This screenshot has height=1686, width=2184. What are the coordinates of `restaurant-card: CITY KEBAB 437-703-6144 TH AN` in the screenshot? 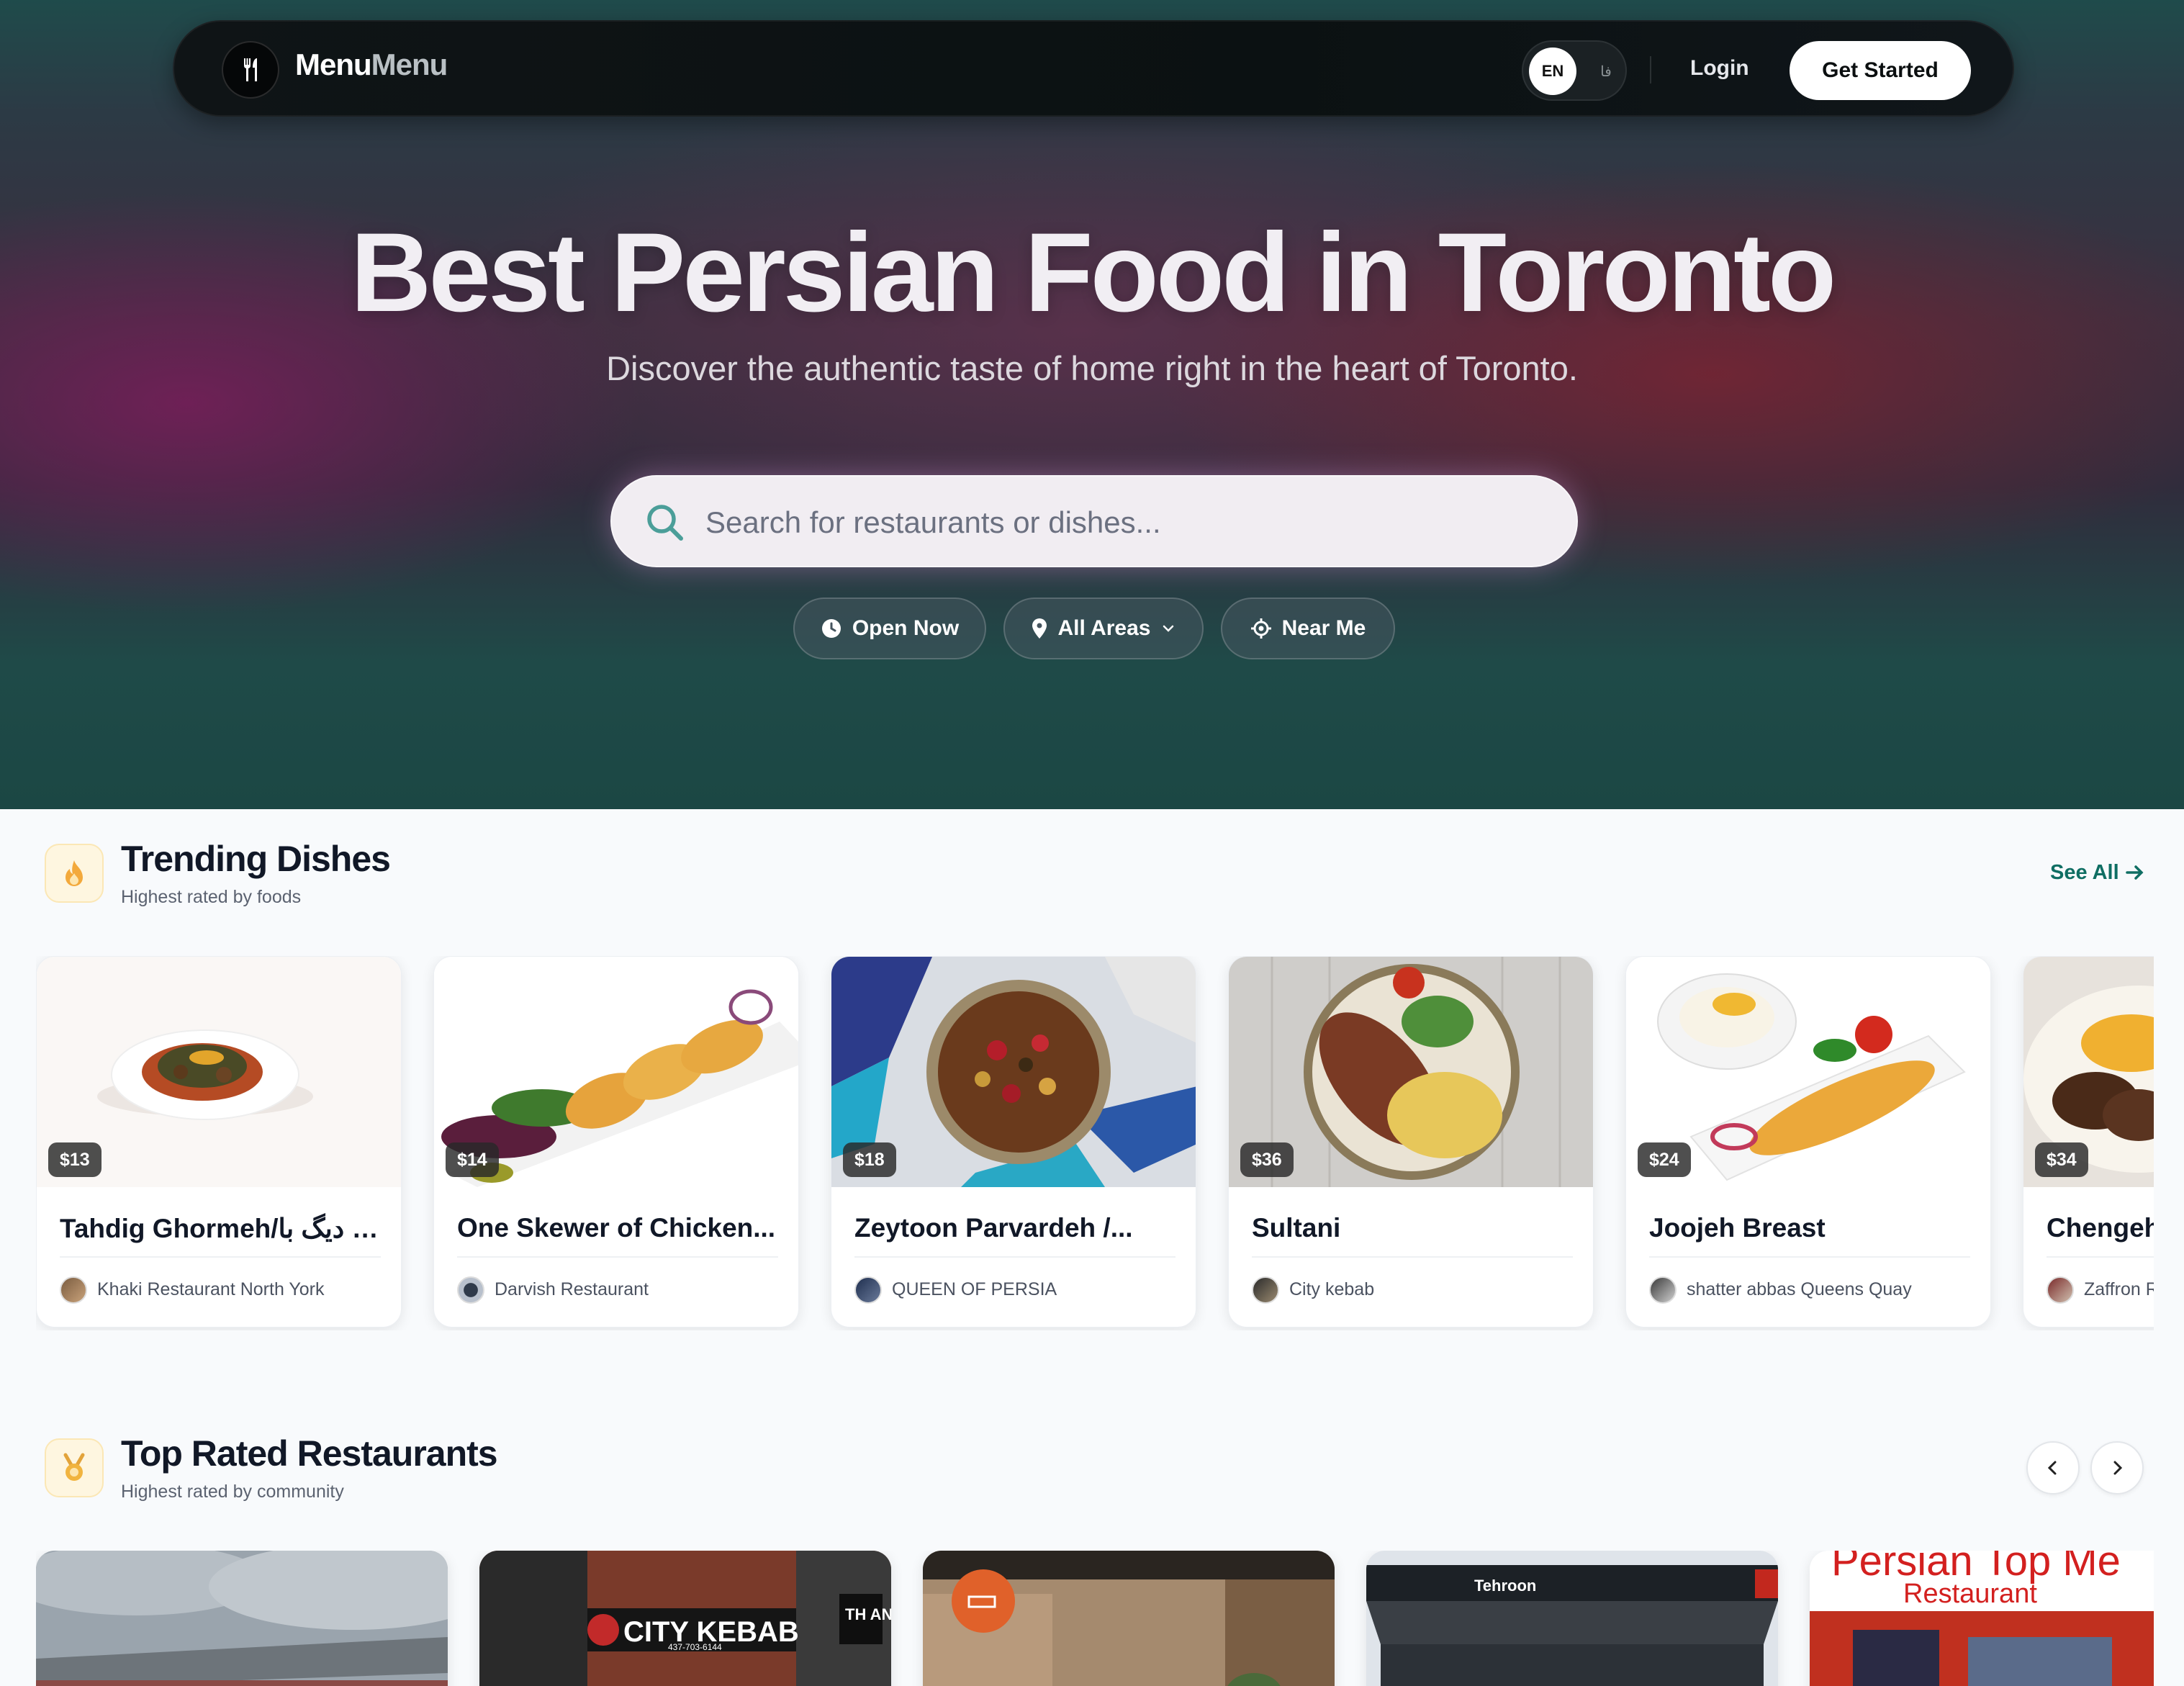 It's located at (685, 1618).